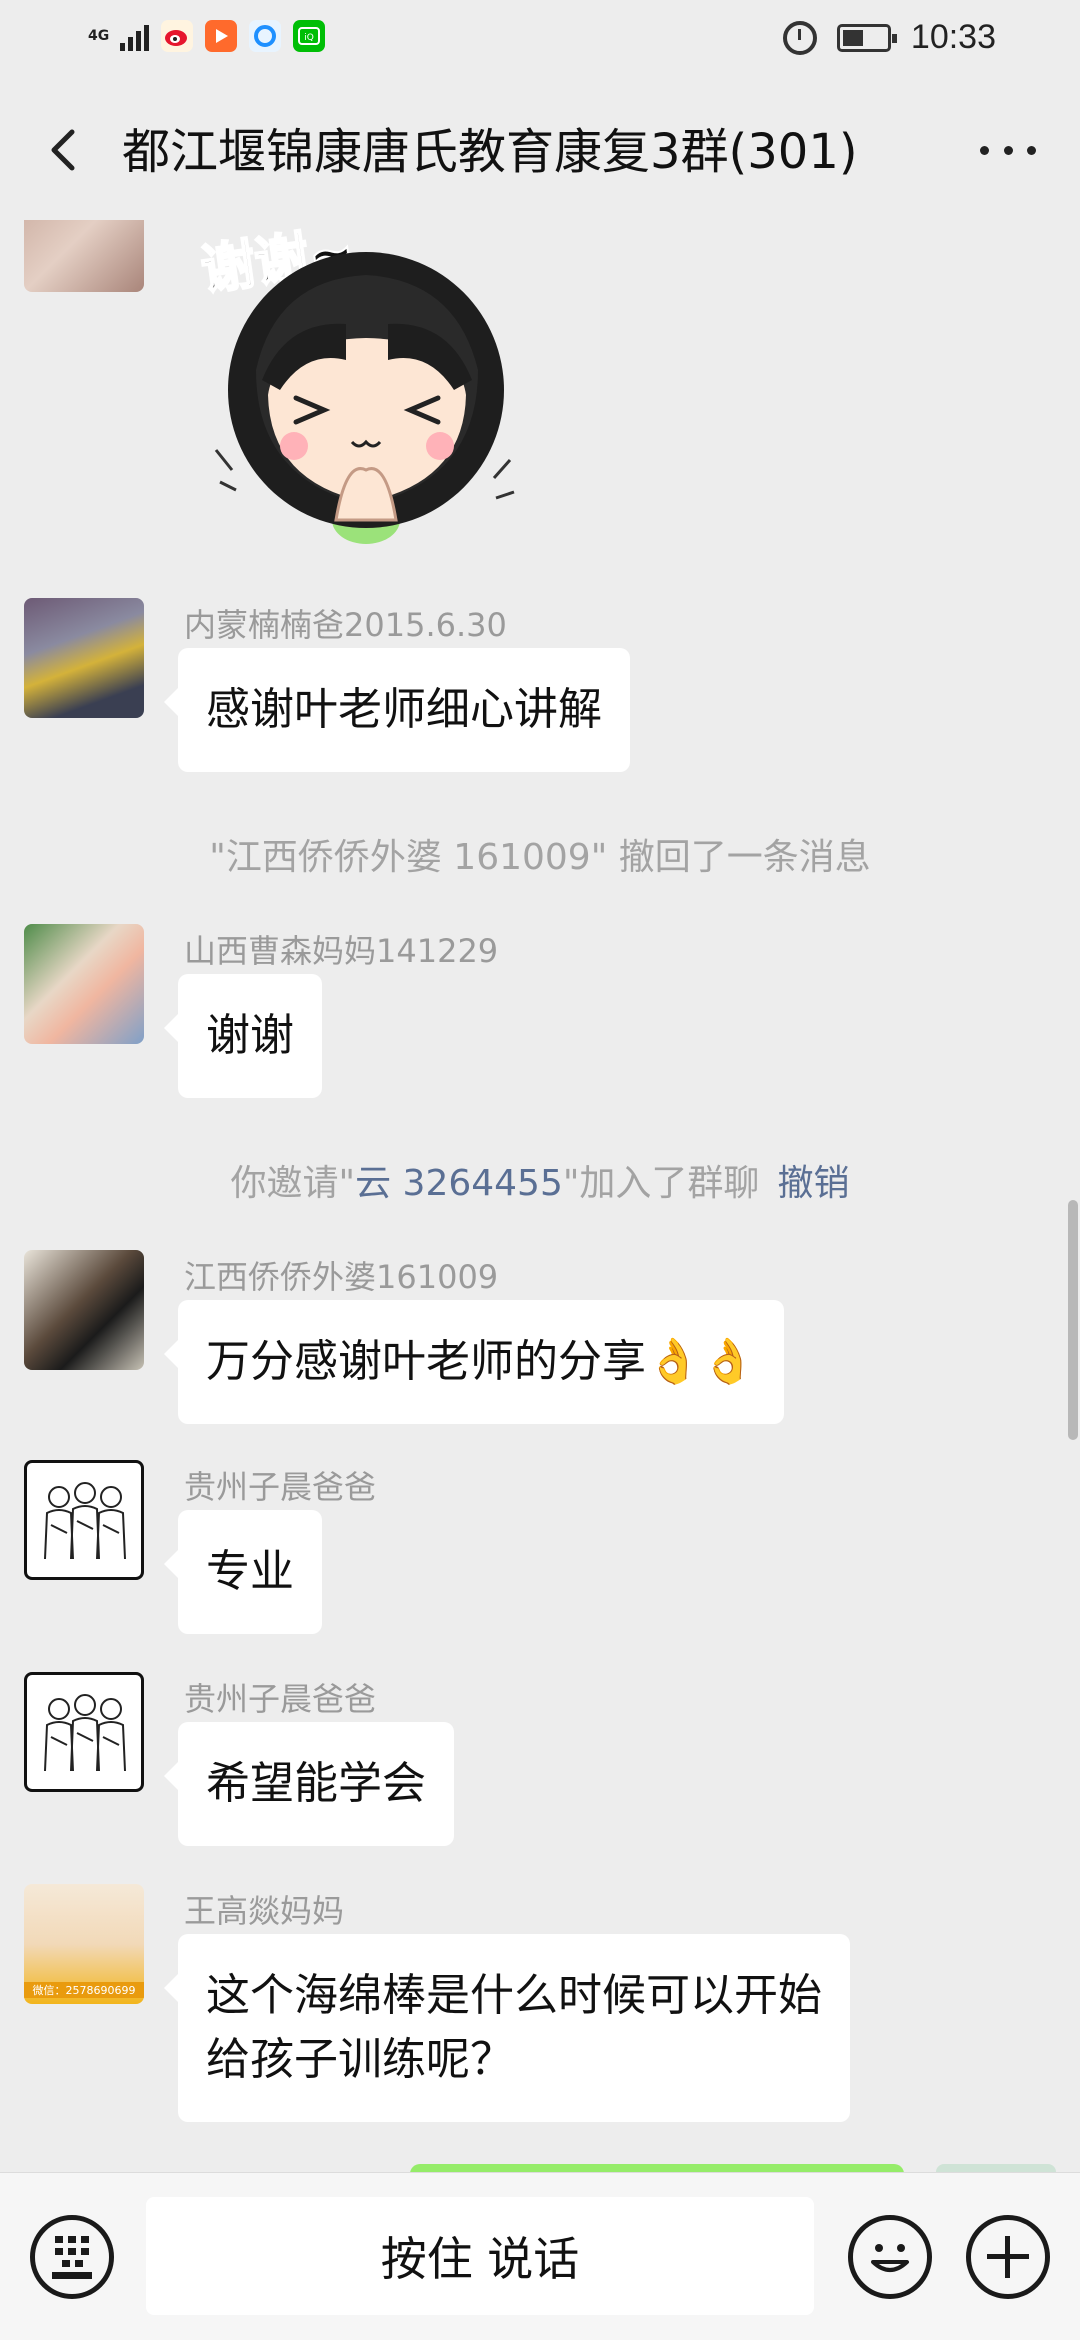  Describe the element at coordinates (474, 1362) in the screenshot. I see `message-bubble: 万分感谢叶老师的分享👌👌` at that location.